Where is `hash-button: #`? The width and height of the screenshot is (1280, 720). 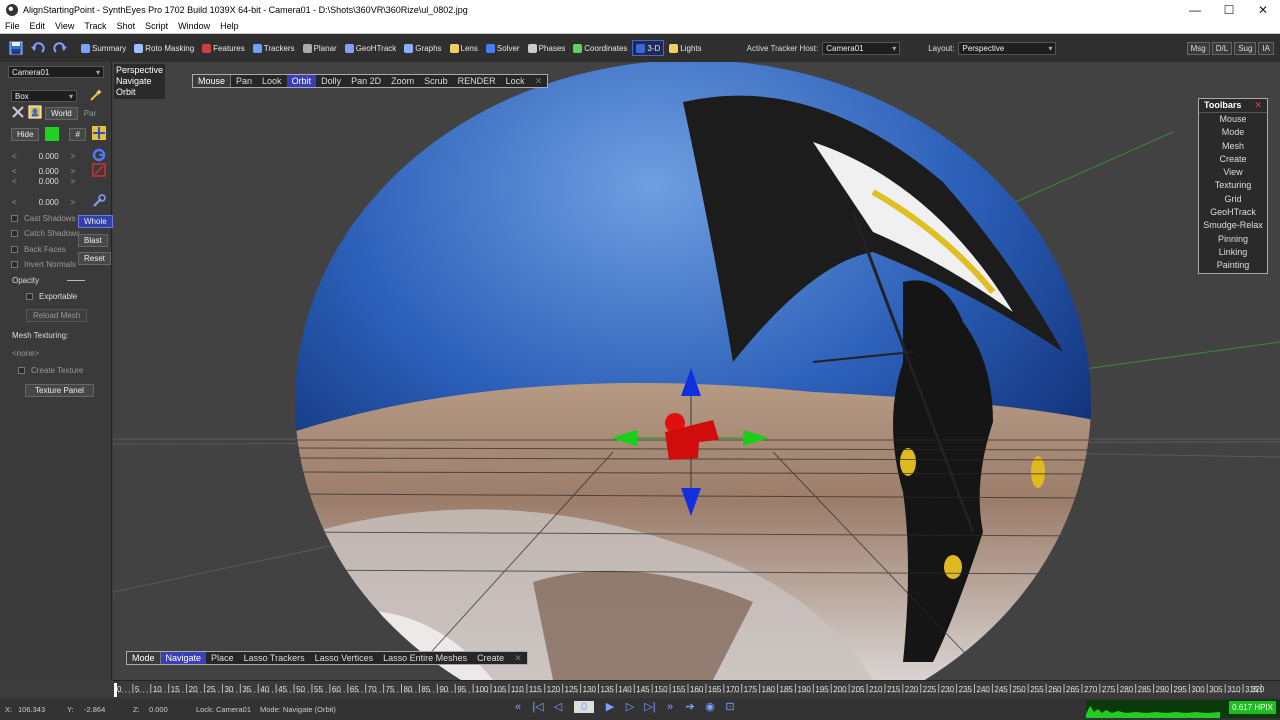
hash-button: # is located at coordinates (77, 134).